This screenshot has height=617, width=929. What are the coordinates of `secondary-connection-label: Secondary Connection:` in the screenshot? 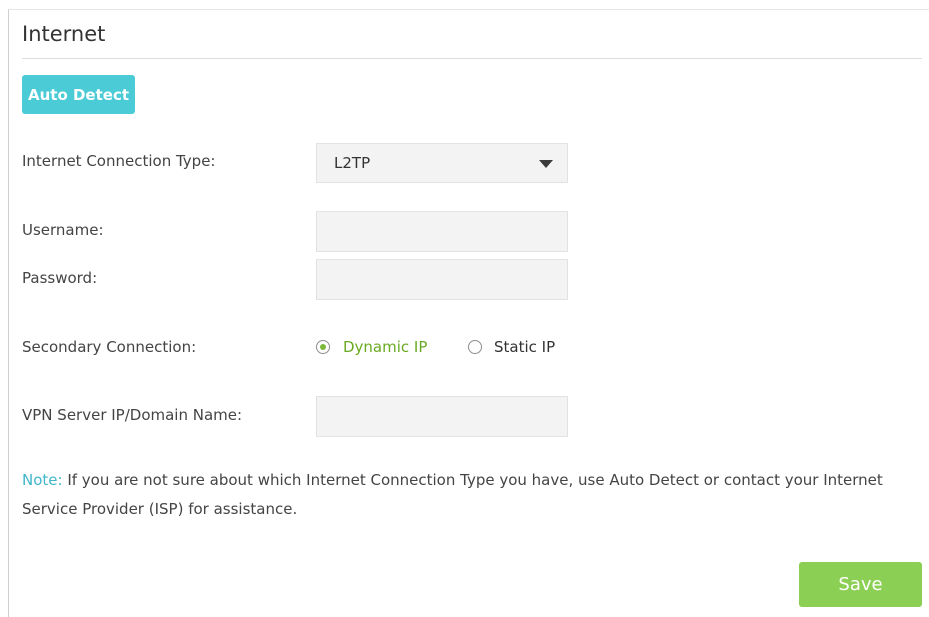 It's located at (109, 347).